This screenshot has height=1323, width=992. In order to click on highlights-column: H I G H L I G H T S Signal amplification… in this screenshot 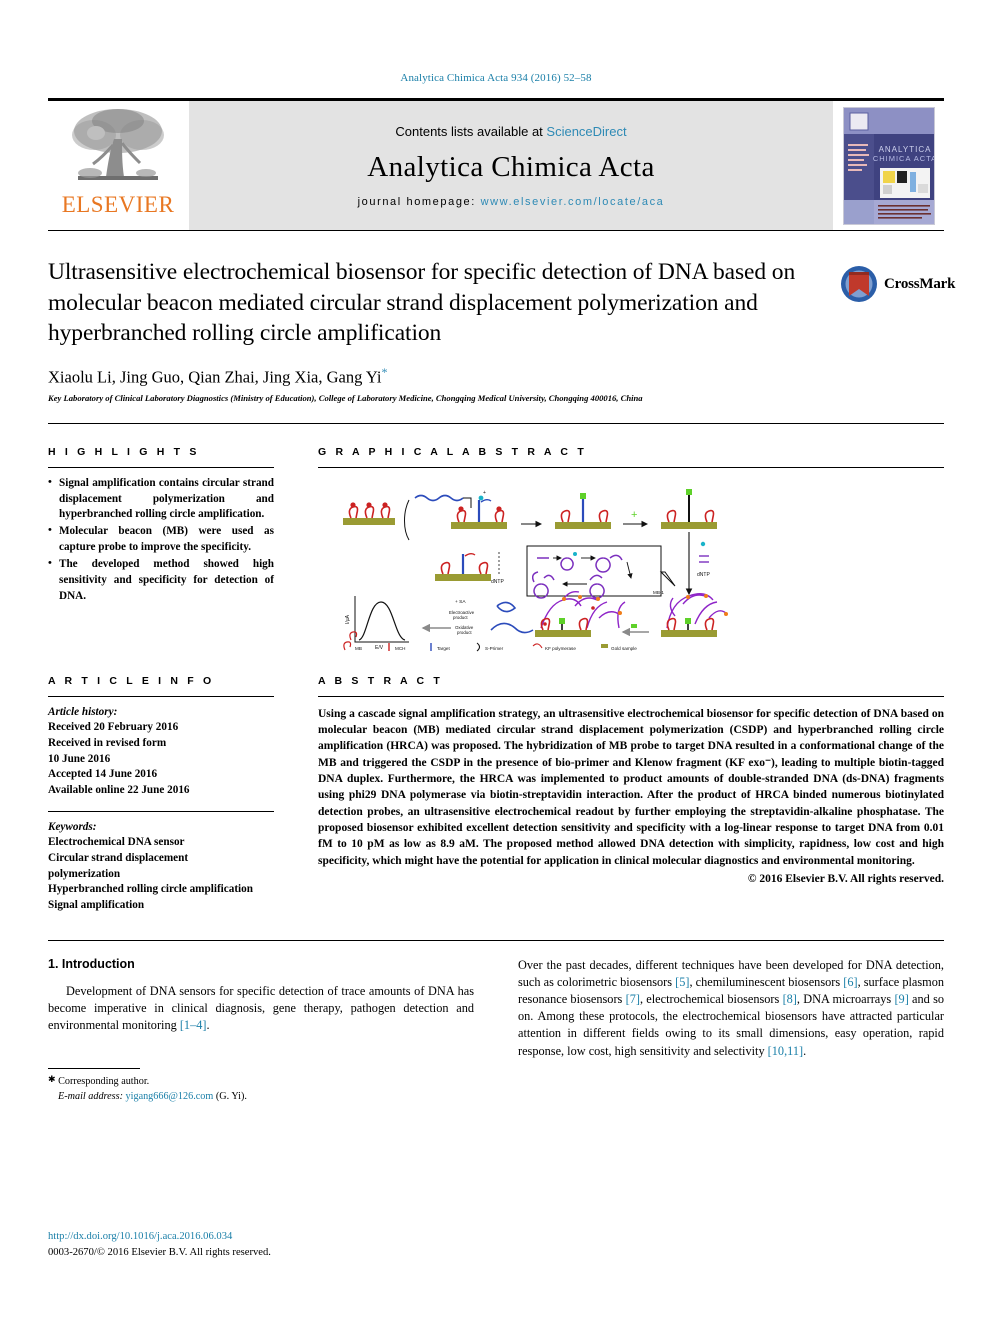, I will do `click(172, 538)`.